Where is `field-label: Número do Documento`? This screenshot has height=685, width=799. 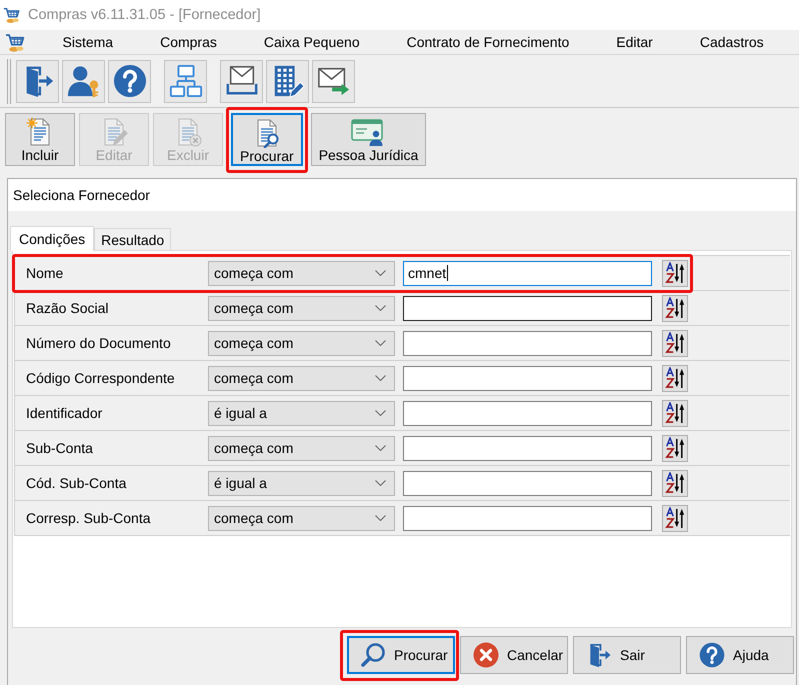
field-label: Número do Documento is located at coordinates (98, 343).